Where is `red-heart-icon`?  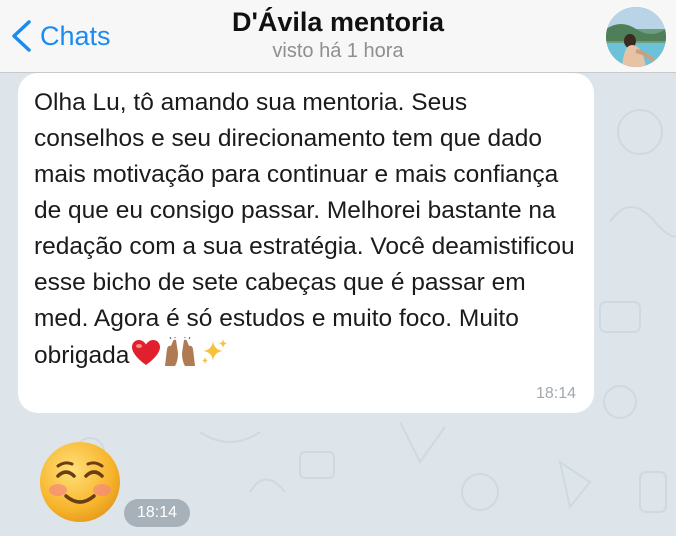
red-heart-icon is located at coordinates (146, 358).